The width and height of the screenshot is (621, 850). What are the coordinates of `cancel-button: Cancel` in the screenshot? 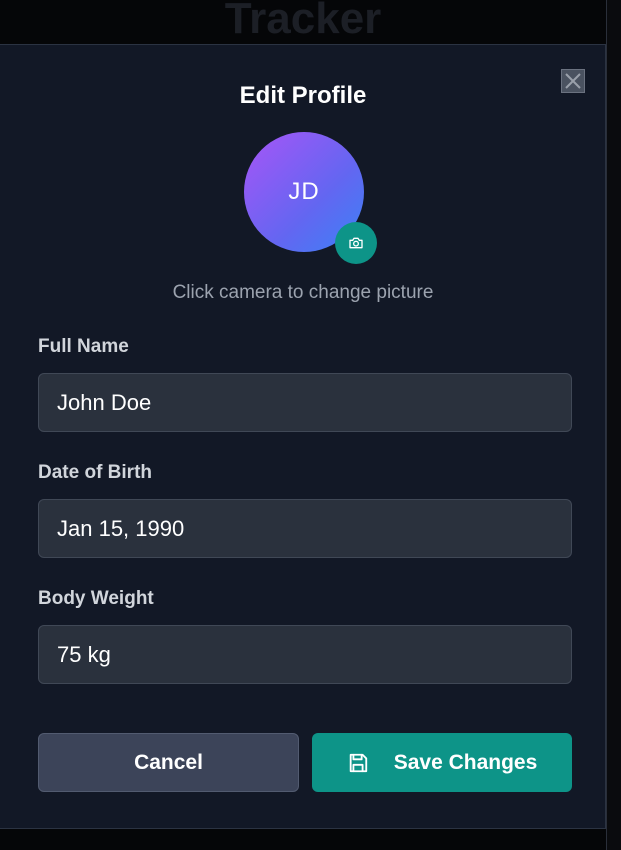 It's located at (168, 762).